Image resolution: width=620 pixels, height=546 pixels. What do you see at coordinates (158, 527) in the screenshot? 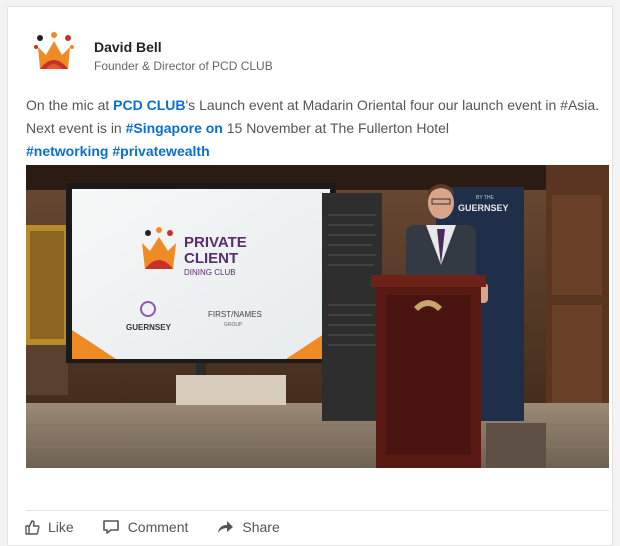
I see `comment-label: Comment` at bounding box center [158, 527].